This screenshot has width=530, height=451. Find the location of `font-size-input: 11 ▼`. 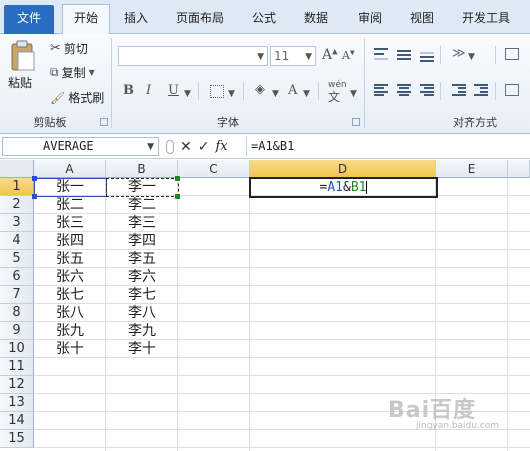

font-size-input: 11 ▼ is located at coordinates (293, 56).